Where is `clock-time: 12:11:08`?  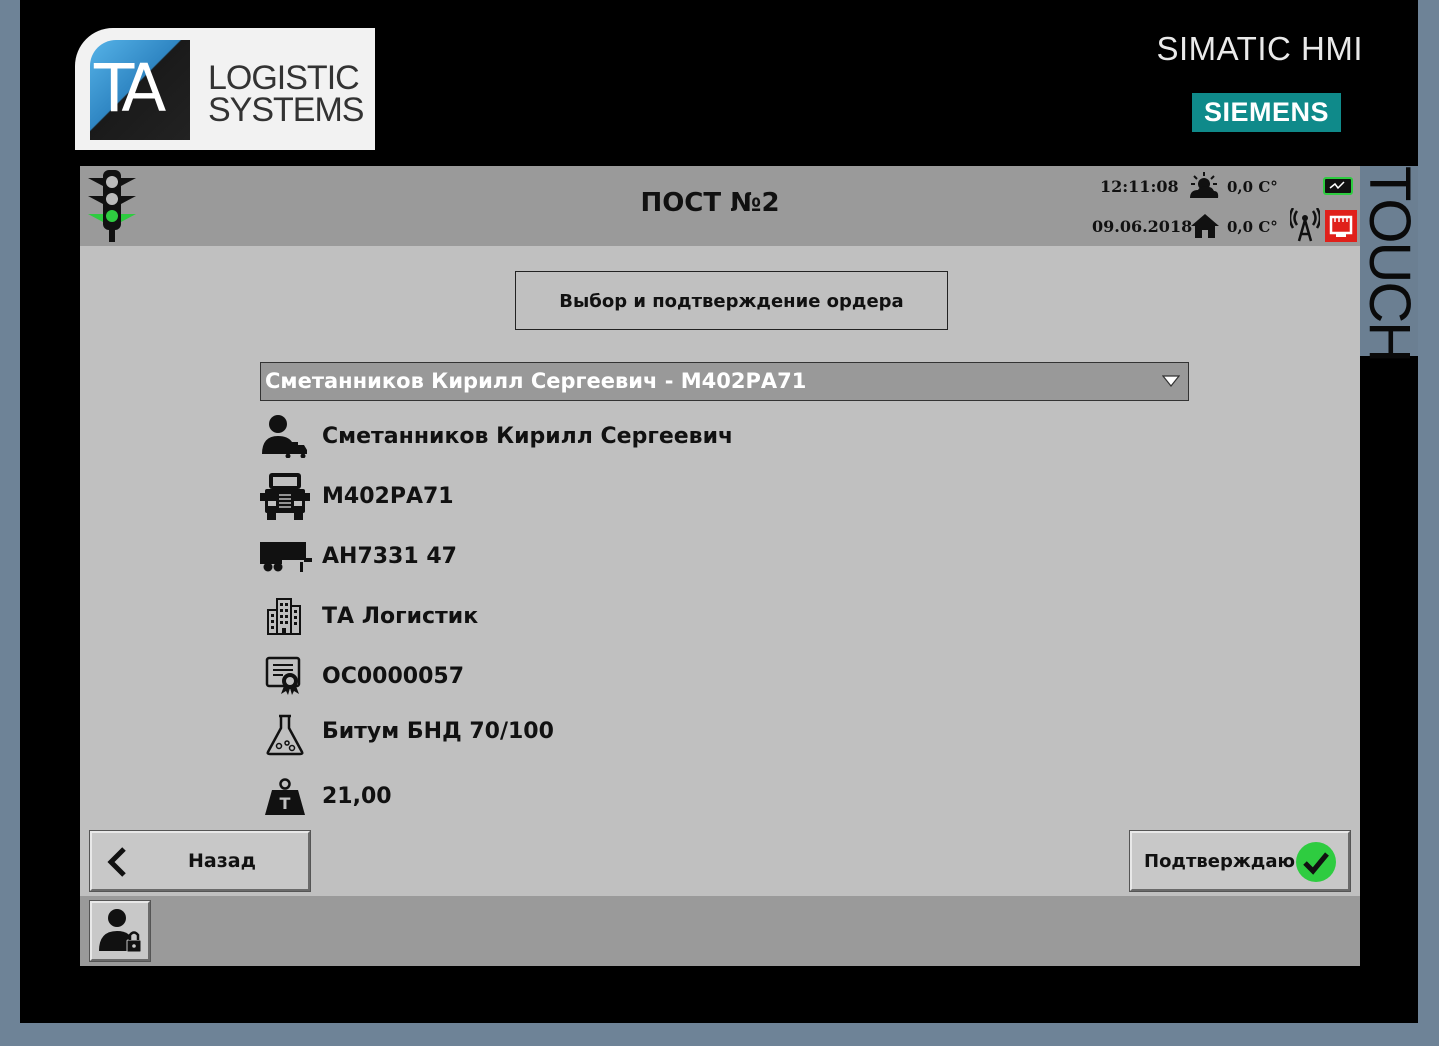 clock-time: 12:11:08 is located at coordinates (1139, 186).